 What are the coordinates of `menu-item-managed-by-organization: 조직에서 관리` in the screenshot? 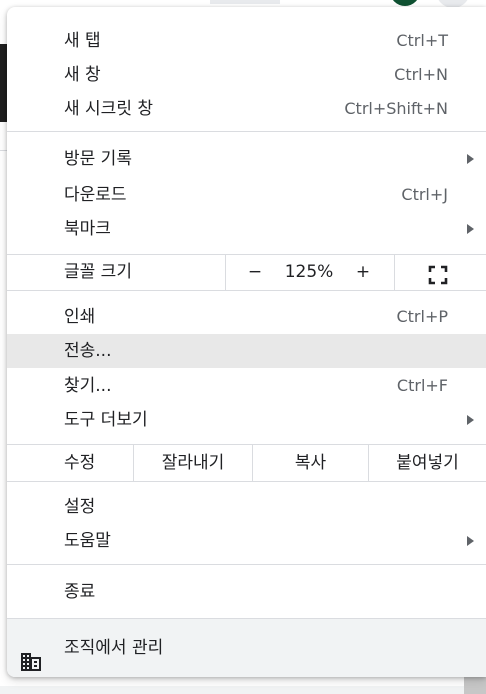 It's located at (246, 648).